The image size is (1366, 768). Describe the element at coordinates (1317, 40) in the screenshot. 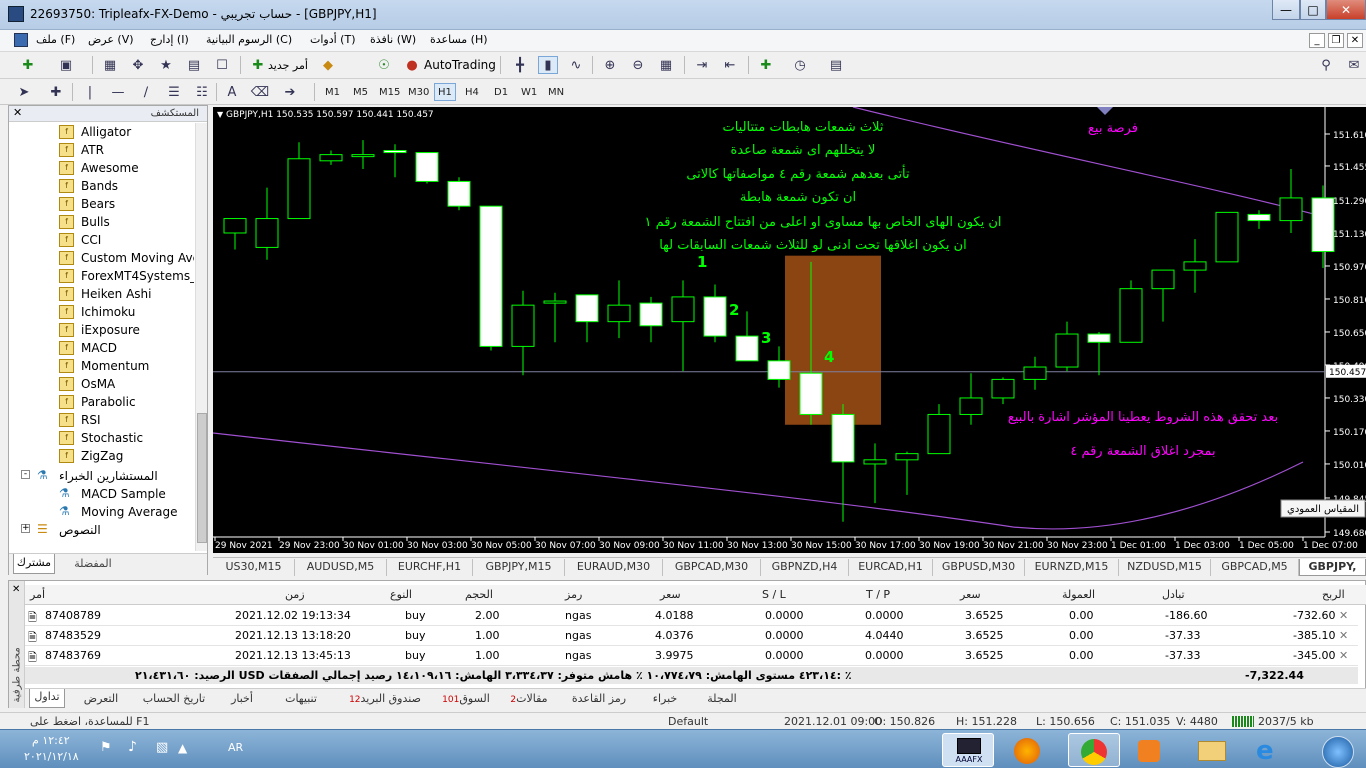

I see `mdi-minimize-icon: _` at that location.